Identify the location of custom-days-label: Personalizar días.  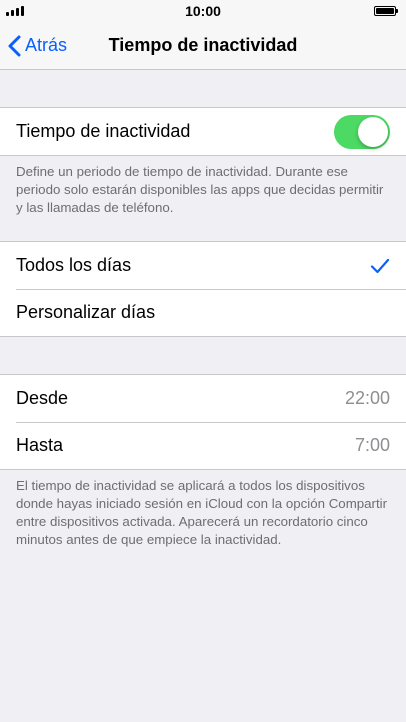
(86, 312).